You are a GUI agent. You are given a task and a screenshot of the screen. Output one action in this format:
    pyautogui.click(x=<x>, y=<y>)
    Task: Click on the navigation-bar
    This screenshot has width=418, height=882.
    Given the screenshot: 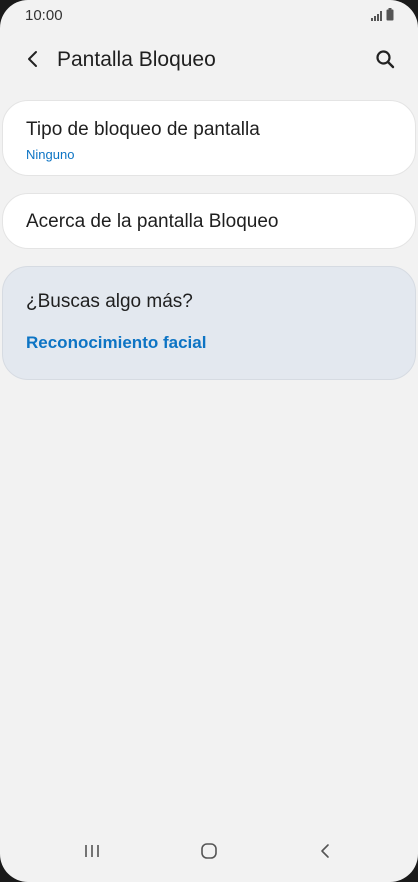 What is the action you would take?
    pyautogui.click(x=209, y=853)
    